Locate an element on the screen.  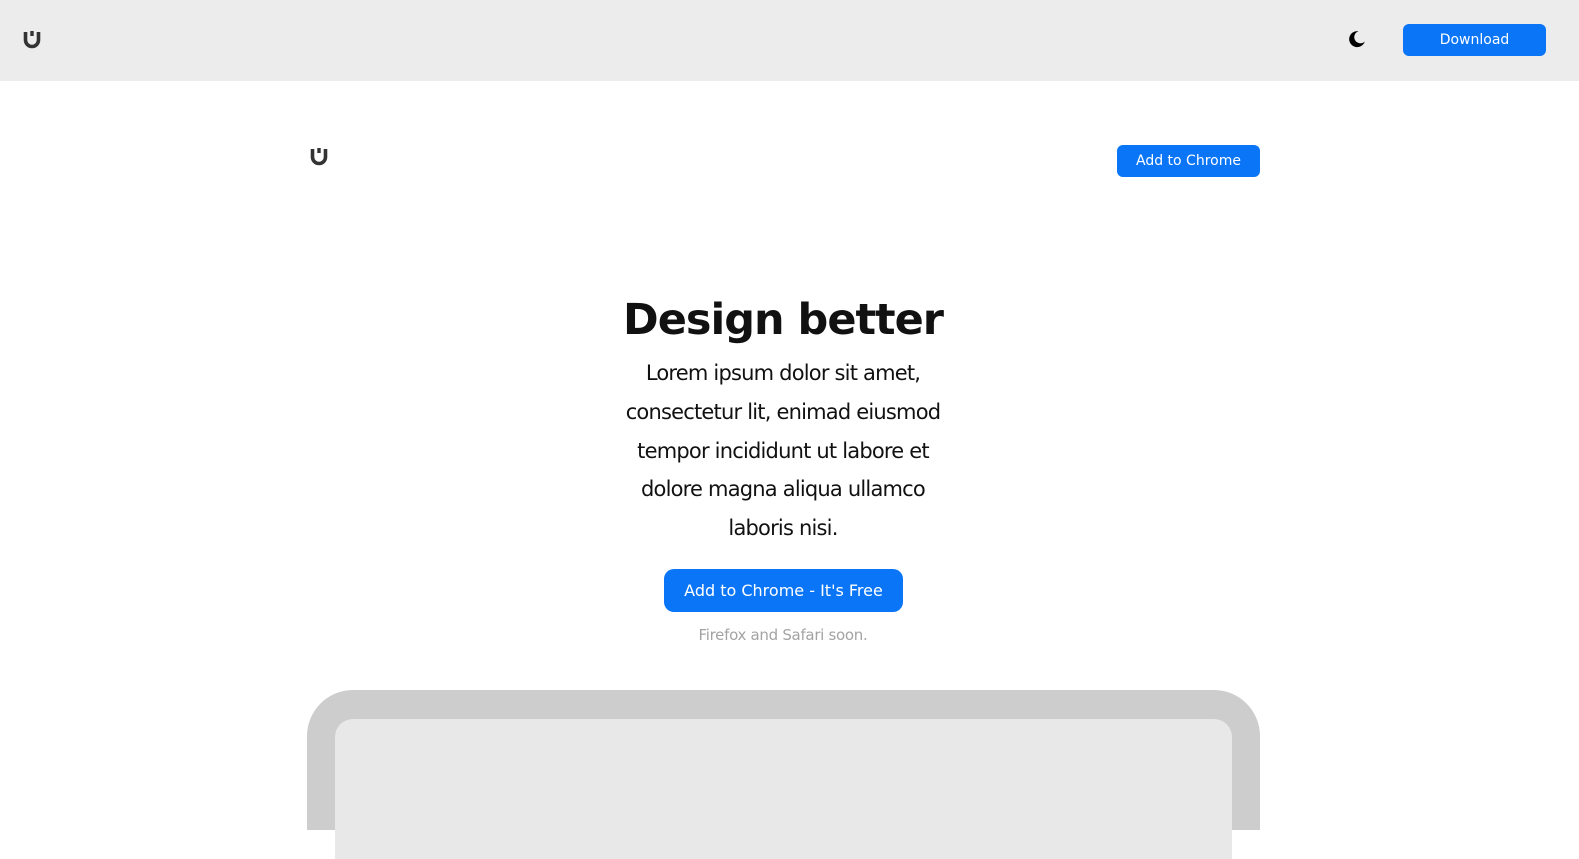
browser-support-note: Firefox and Safari soon. is located at coordinates (783, 635).